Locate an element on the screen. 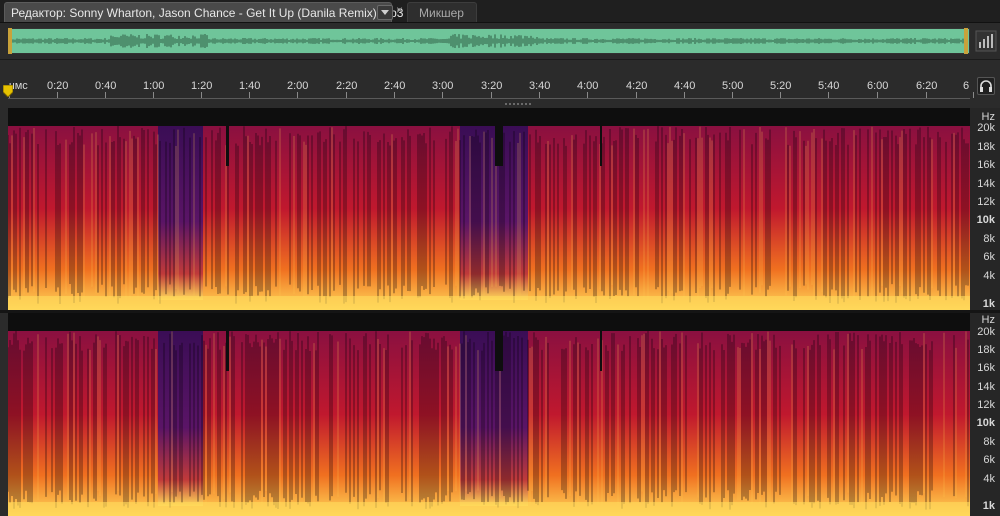 The width and height of the screenshot is (1000, 516). ruler-label: 3:20 is located at coordinates (492, 86).